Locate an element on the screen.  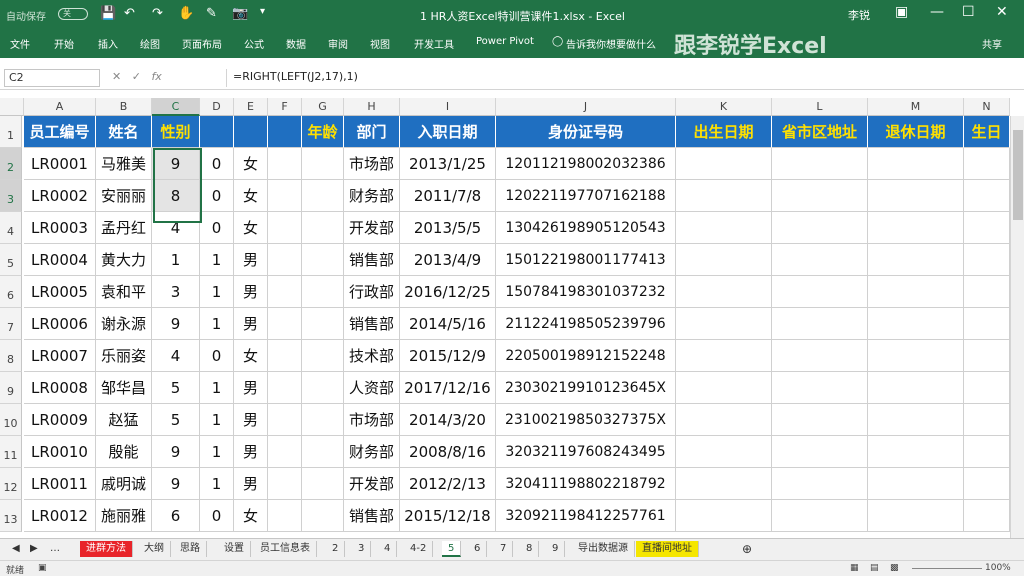
row-header-1: 1 is located at coordinates (11, 132).